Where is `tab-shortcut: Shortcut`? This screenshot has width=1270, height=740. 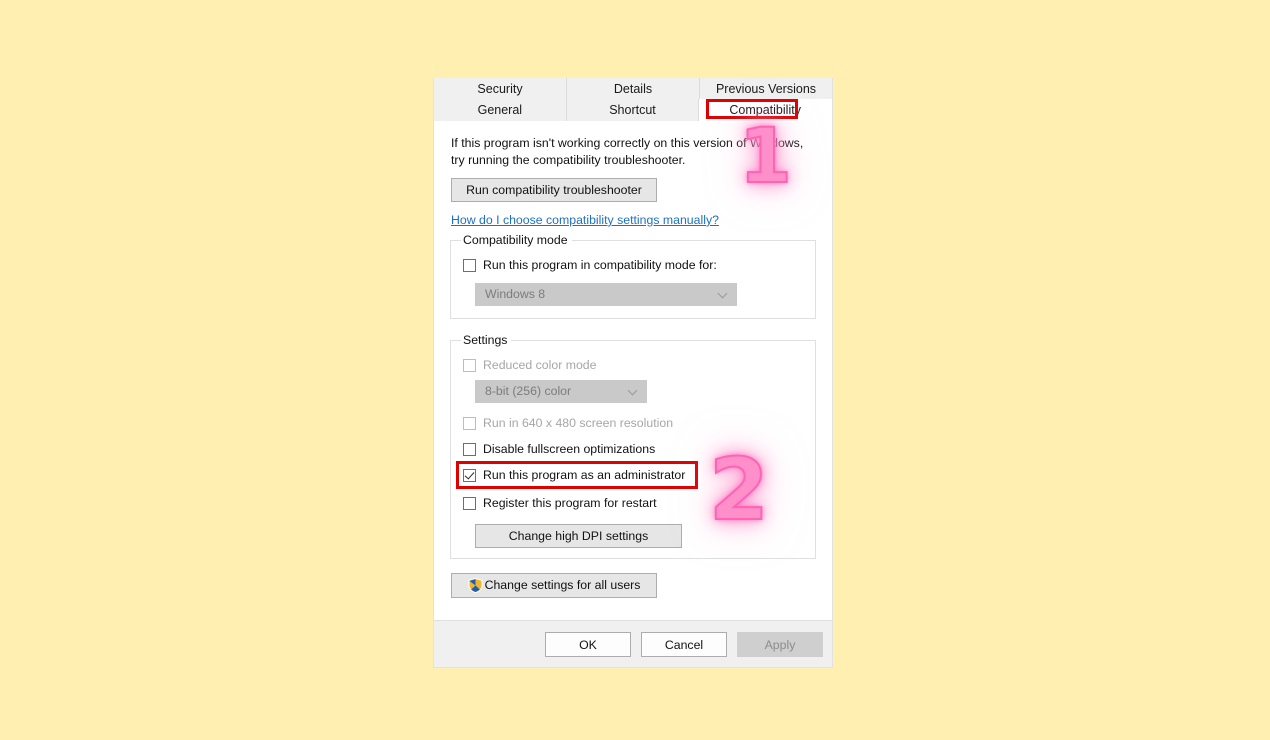
tab-shortcut: Shortcut is located at coordinates (633, 110).